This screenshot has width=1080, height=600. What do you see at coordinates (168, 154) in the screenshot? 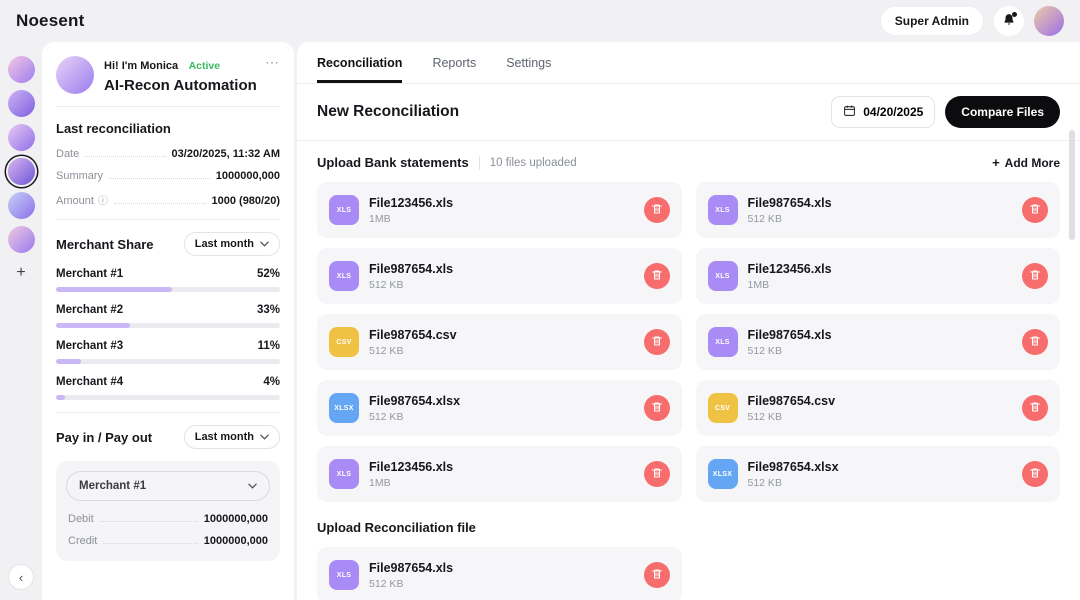
I see `info-row: Date ⓘ 03/20/2025, 11:32 AM` at bounding box center [168, 154].